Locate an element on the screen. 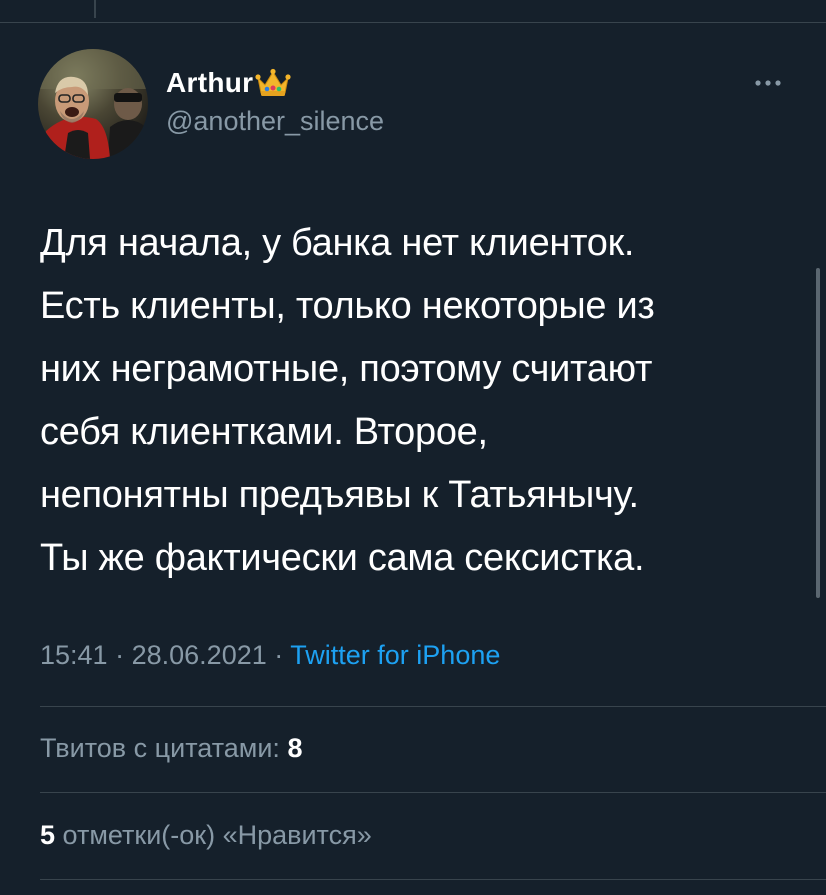  likes-label: отметки(-ок) «Нравится» is located at coordinates (217, 835).